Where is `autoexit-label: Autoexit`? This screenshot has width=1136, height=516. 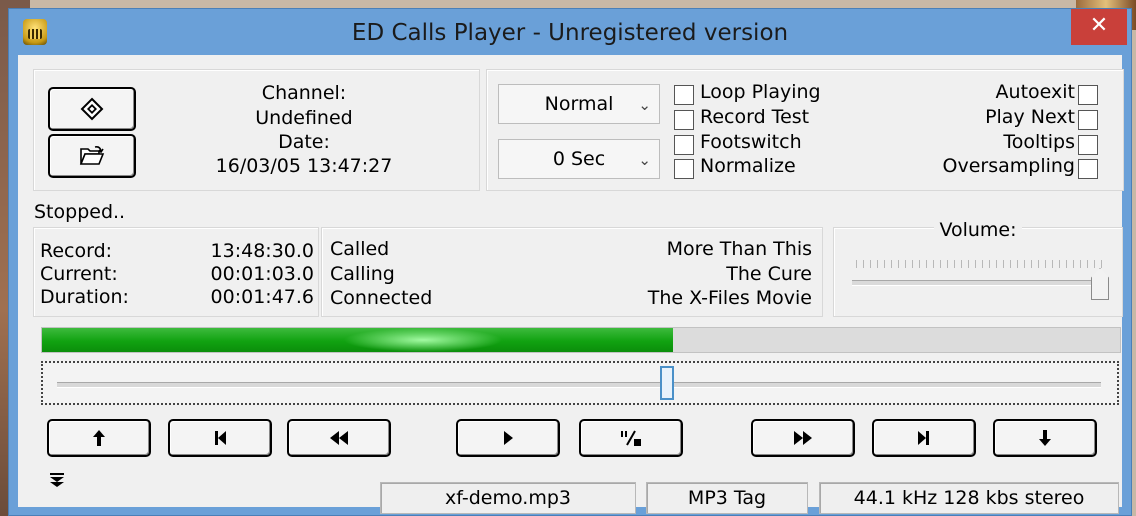
autoexit-label: Autoexit is located at coordinates (1035, 92).